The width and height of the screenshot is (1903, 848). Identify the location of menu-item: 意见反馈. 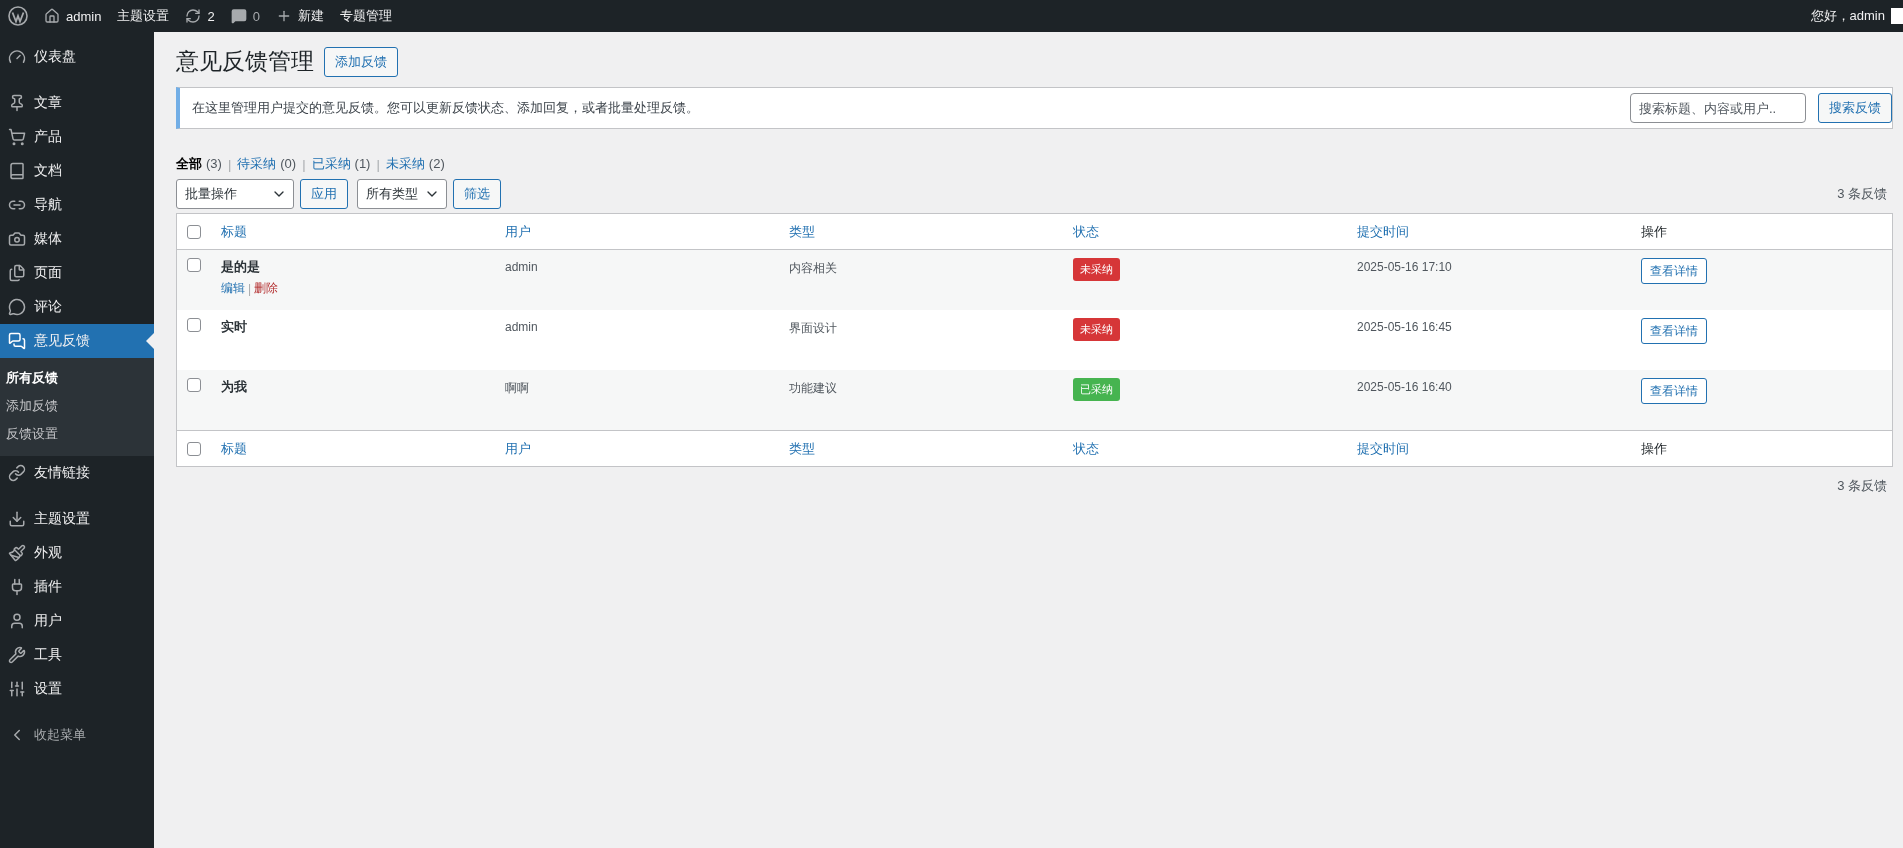
(77, 341).